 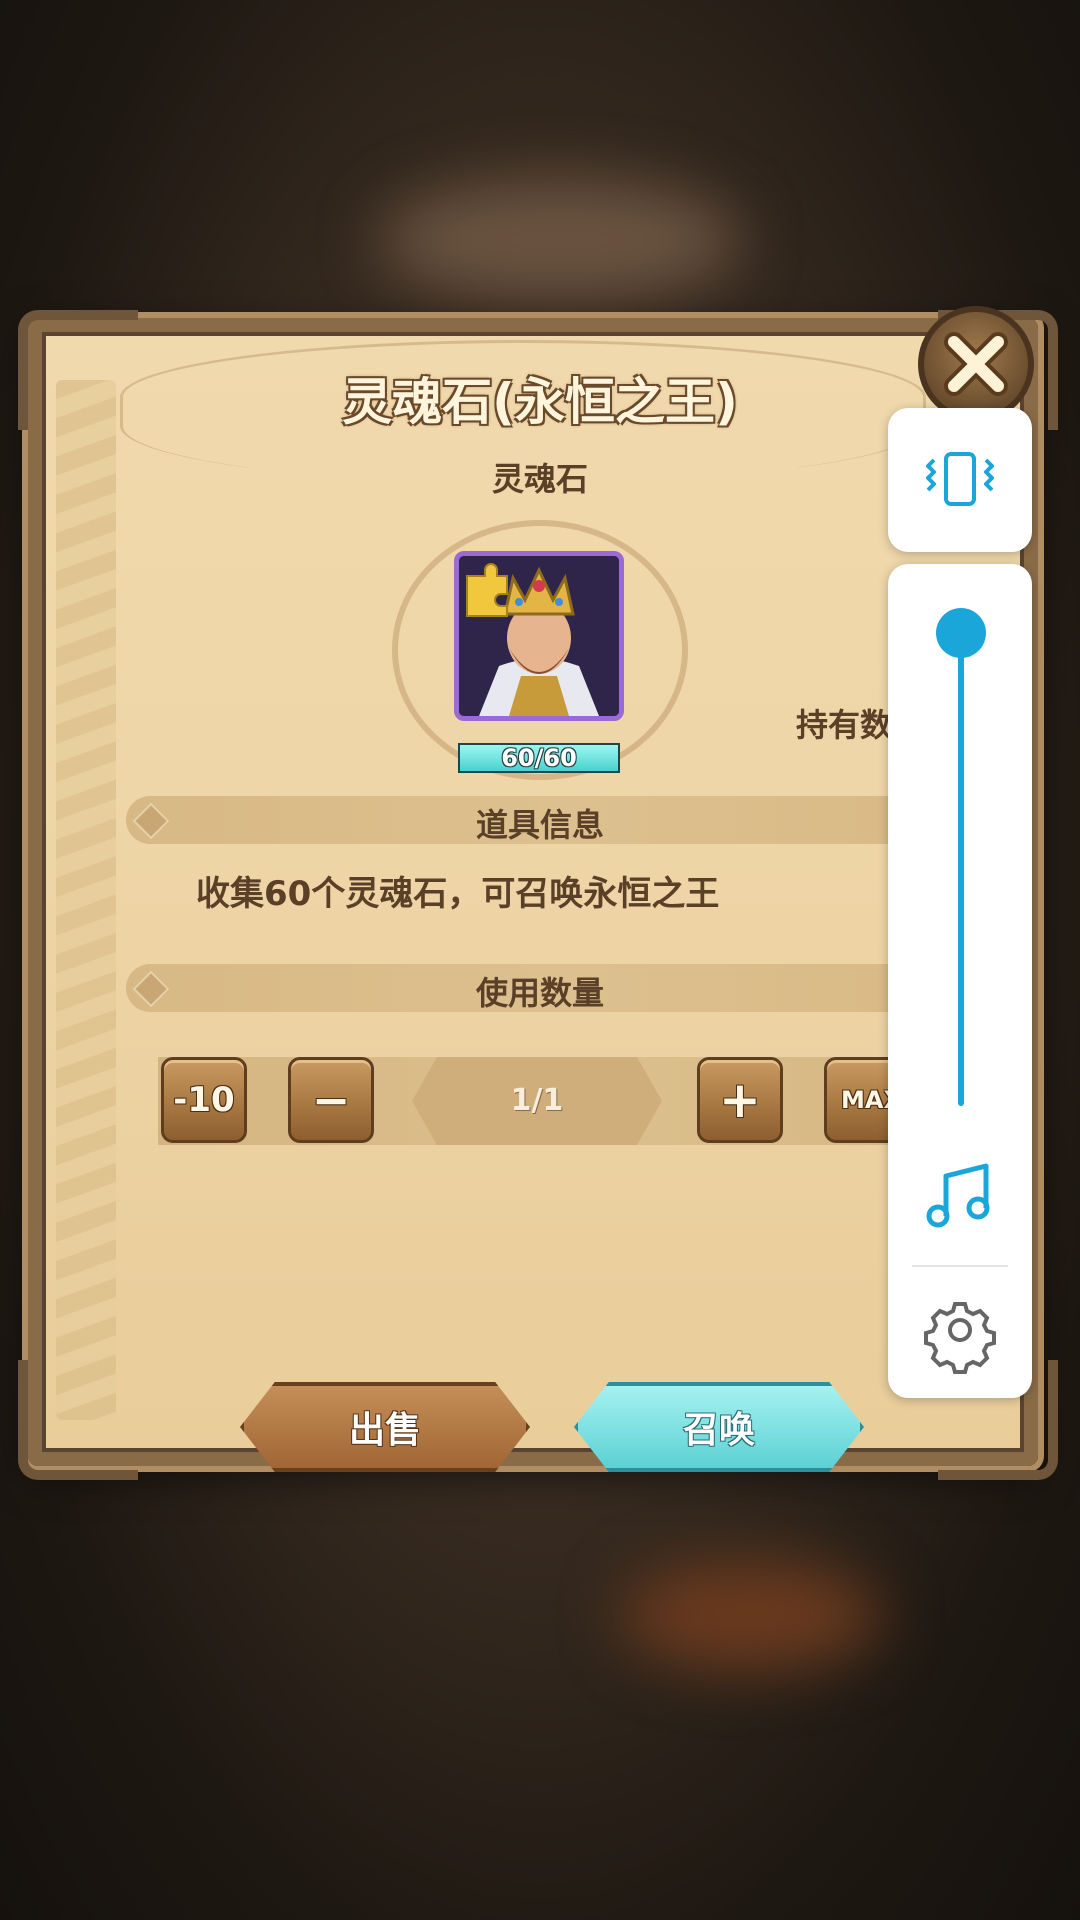 What do you see at coordinates (856, 1100) in the screenshot?
I see `max-button: MAX` at bounding box center [856, 1100].